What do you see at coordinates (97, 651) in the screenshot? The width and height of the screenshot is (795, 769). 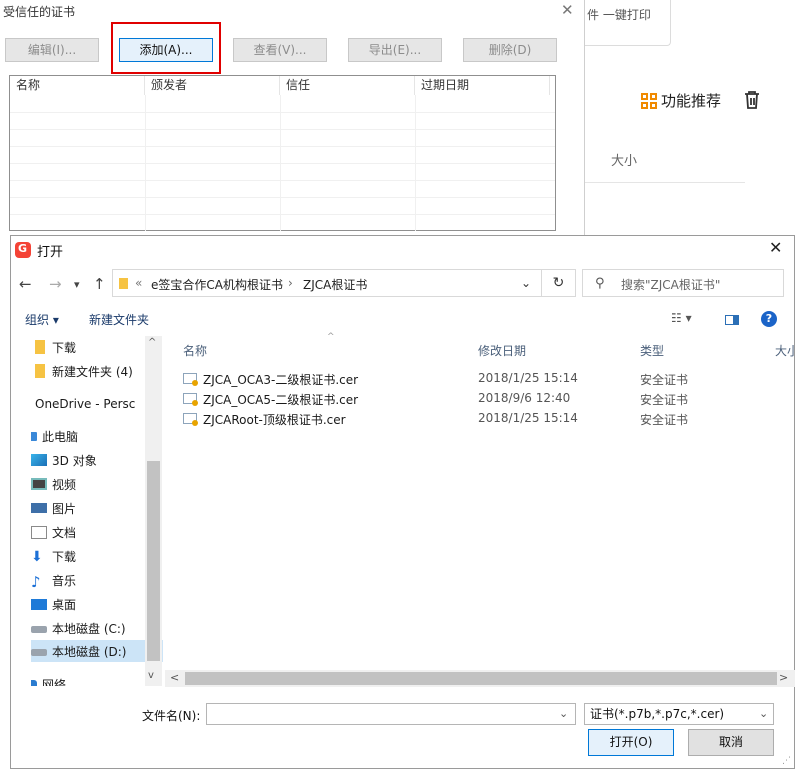 I see `sidebar-item-drive-d: 本地磁盘 (D:)` at bounding box center [97, 651].